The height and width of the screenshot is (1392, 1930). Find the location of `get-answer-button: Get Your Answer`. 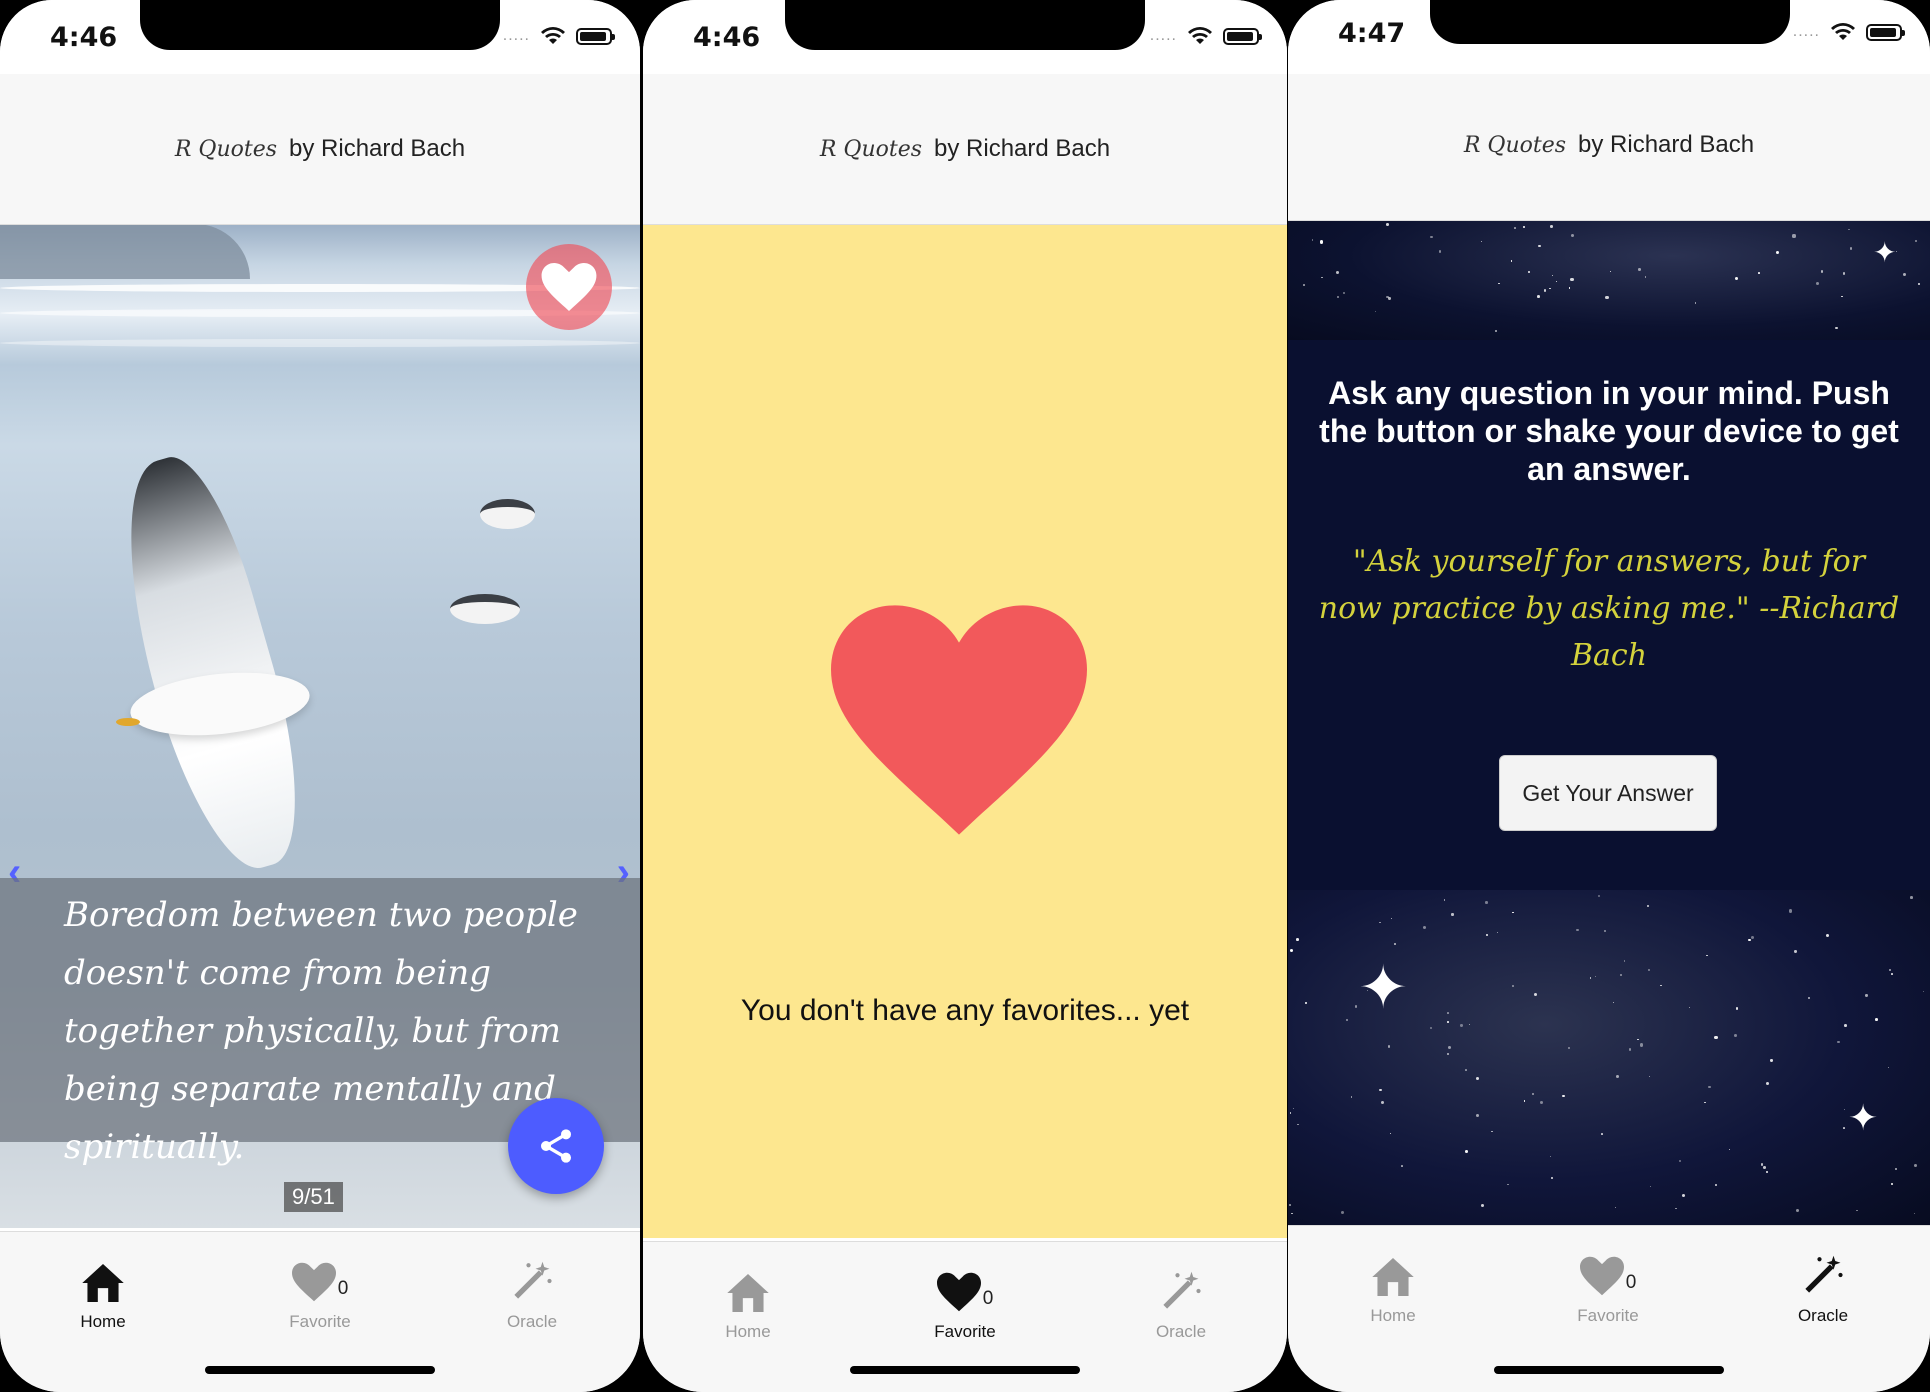

get-answer-button: Get Your Answer is located at coordinates (1608, 793).